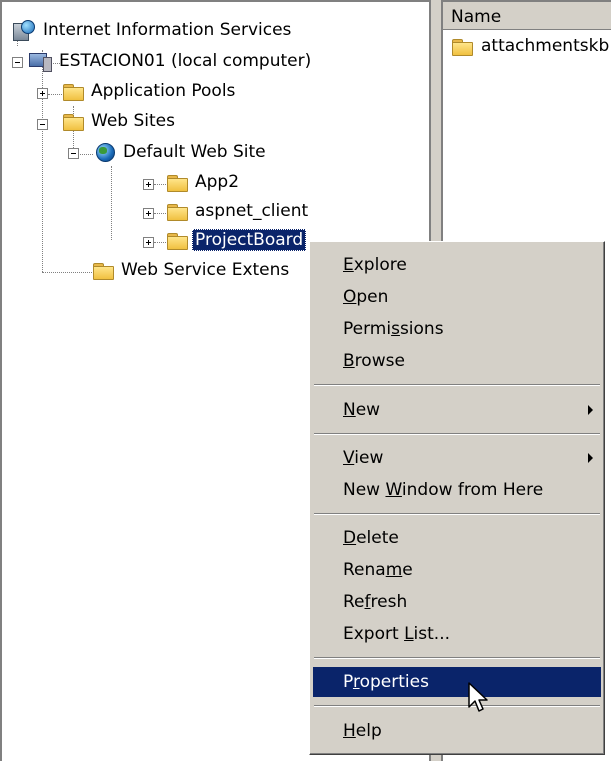  I want to click on tree-node-label: Internet Information Services, so click(167, 30).